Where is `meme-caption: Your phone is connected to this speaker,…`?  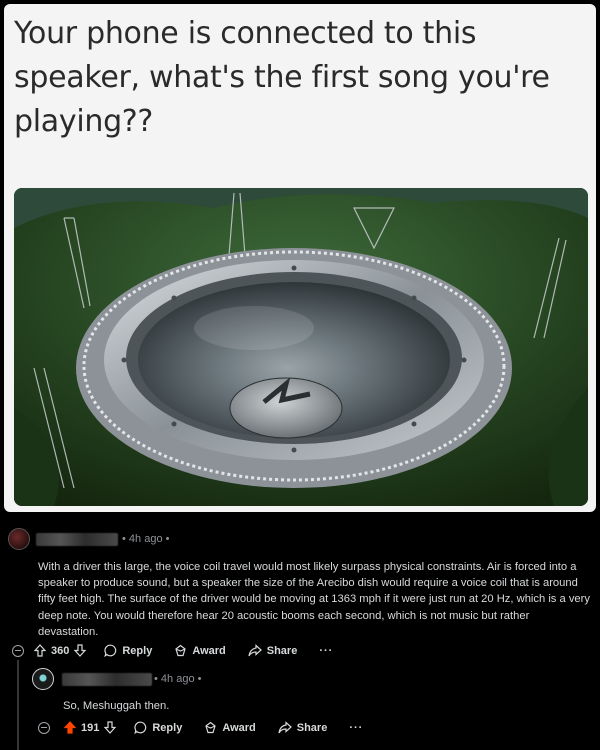
meme-caption: Your phone is connected to this speaker,… is located at coordinates (282, 77).